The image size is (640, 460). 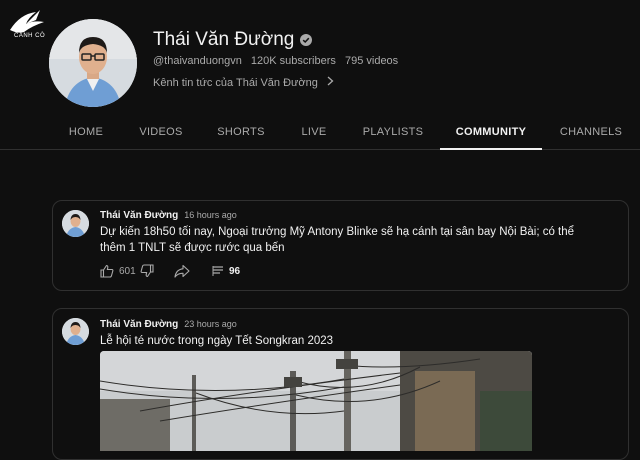 I want to click on post-header: Thái Văn Đường 16 hours ago, so click(x=168, y=215).